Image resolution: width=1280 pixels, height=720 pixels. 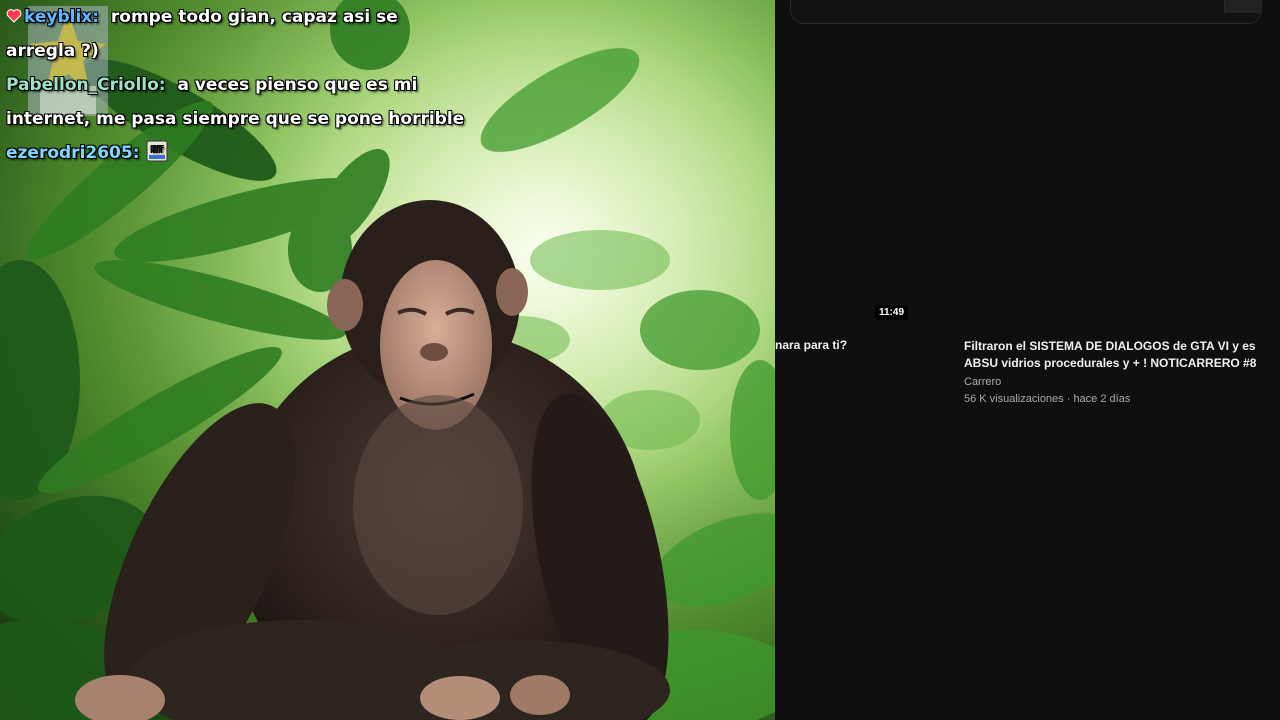 What do you see at coordinates (236, 153) in the screenshot?
I see `chat-message: ezerodri2605: NT` at bounding box center [236, 153].